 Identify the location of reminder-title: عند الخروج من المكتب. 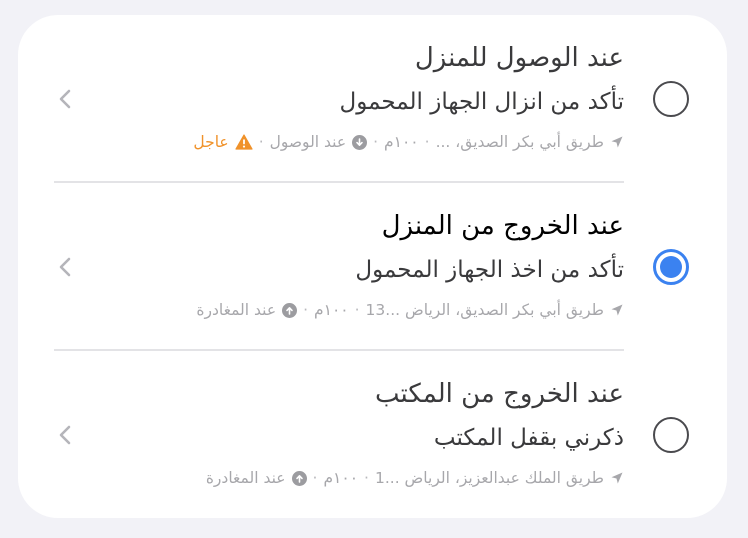
(499, 394).